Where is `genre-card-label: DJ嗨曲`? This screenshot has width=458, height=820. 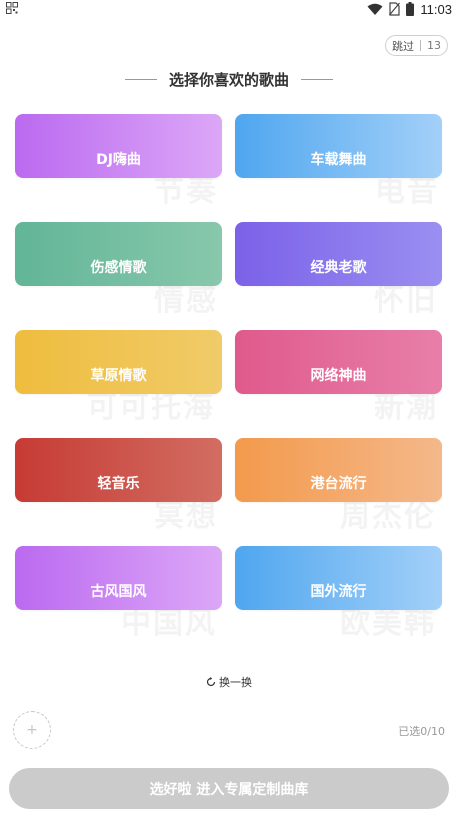
genre-card-label: DJ嗨曲 is located at coordinates (118, 160).